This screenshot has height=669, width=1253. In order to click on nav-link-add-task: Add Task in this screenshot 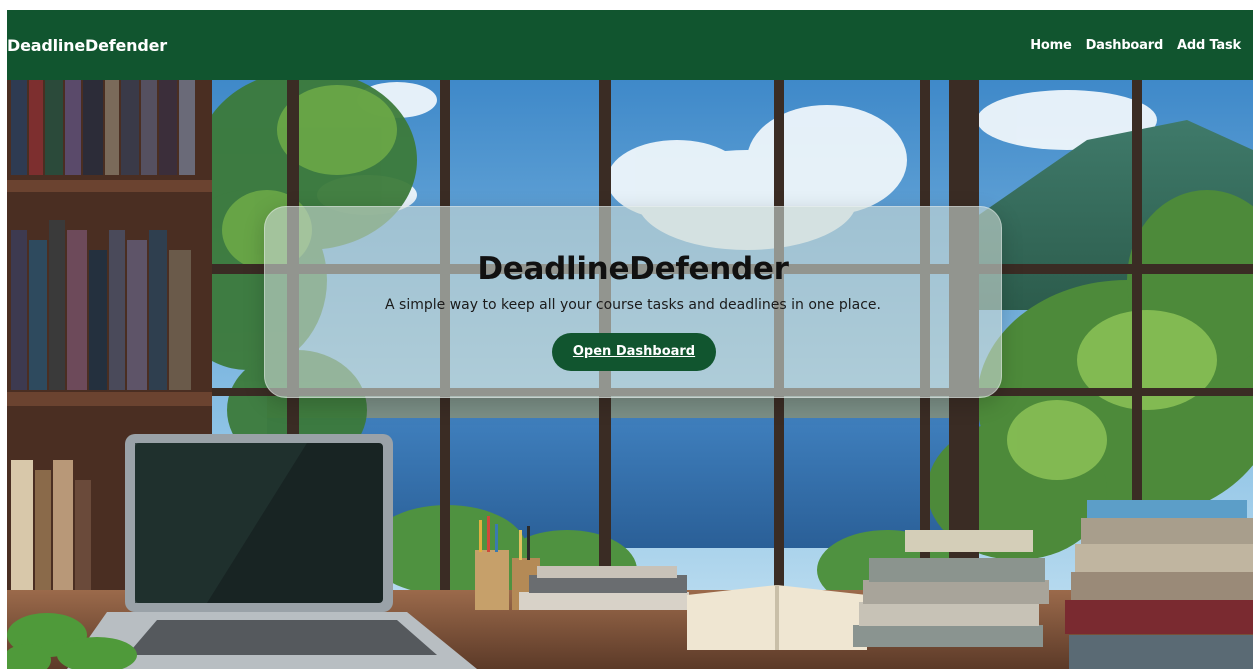, I will do `click(1209, 45)`.